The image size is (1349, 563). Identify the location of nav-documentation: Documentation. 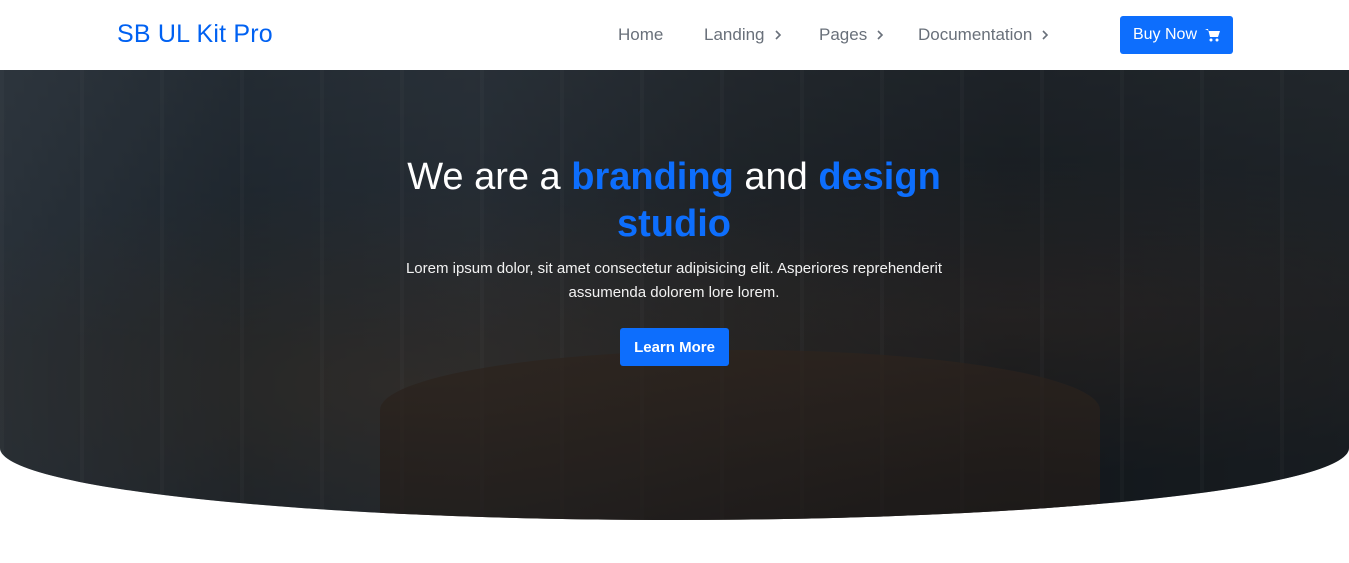
(984, 35).